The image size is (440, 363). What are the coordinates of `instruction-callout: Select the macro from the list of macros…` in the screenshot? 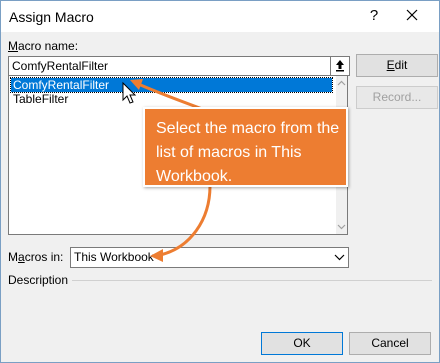 It's located at (245, 147).